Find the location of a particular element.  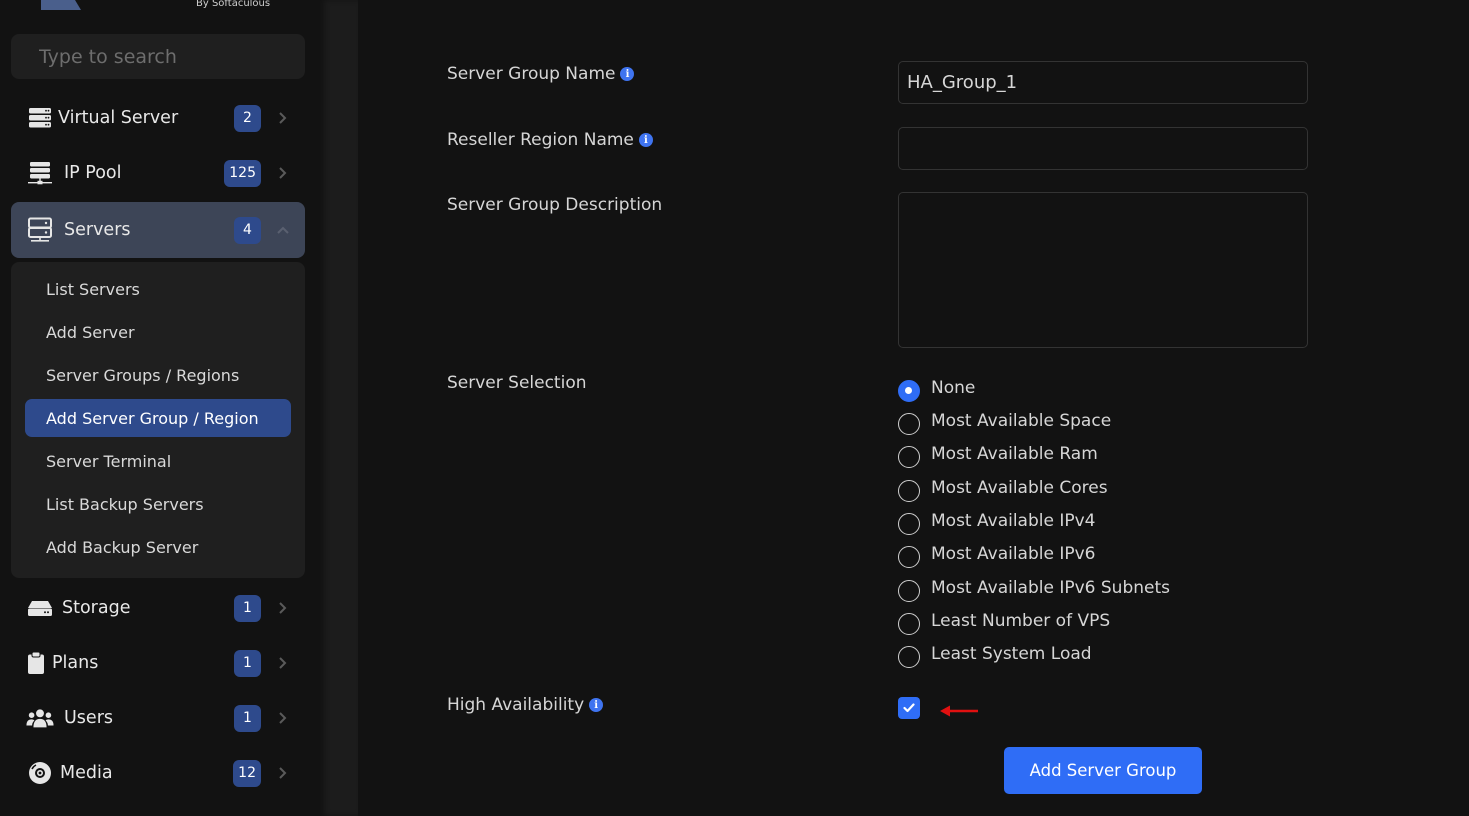

submenu-item-server-groups: Server Groups / Regions is located at coordinates (158, 375).